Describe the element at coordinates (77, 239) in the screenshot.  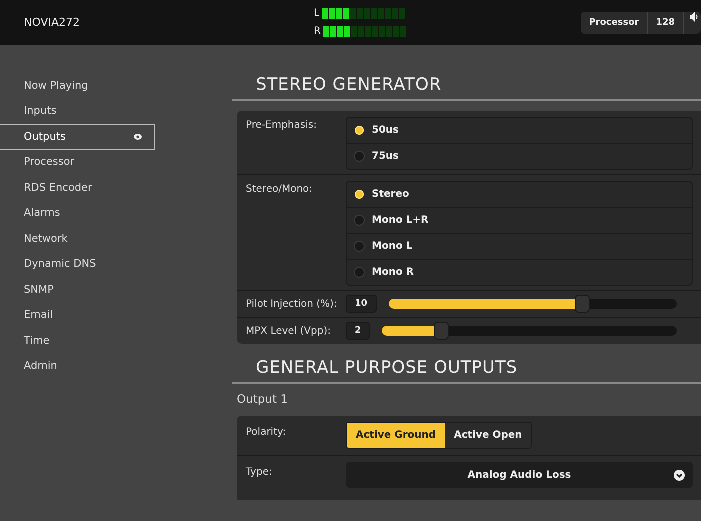
I see `nav-item: Network` at that location.